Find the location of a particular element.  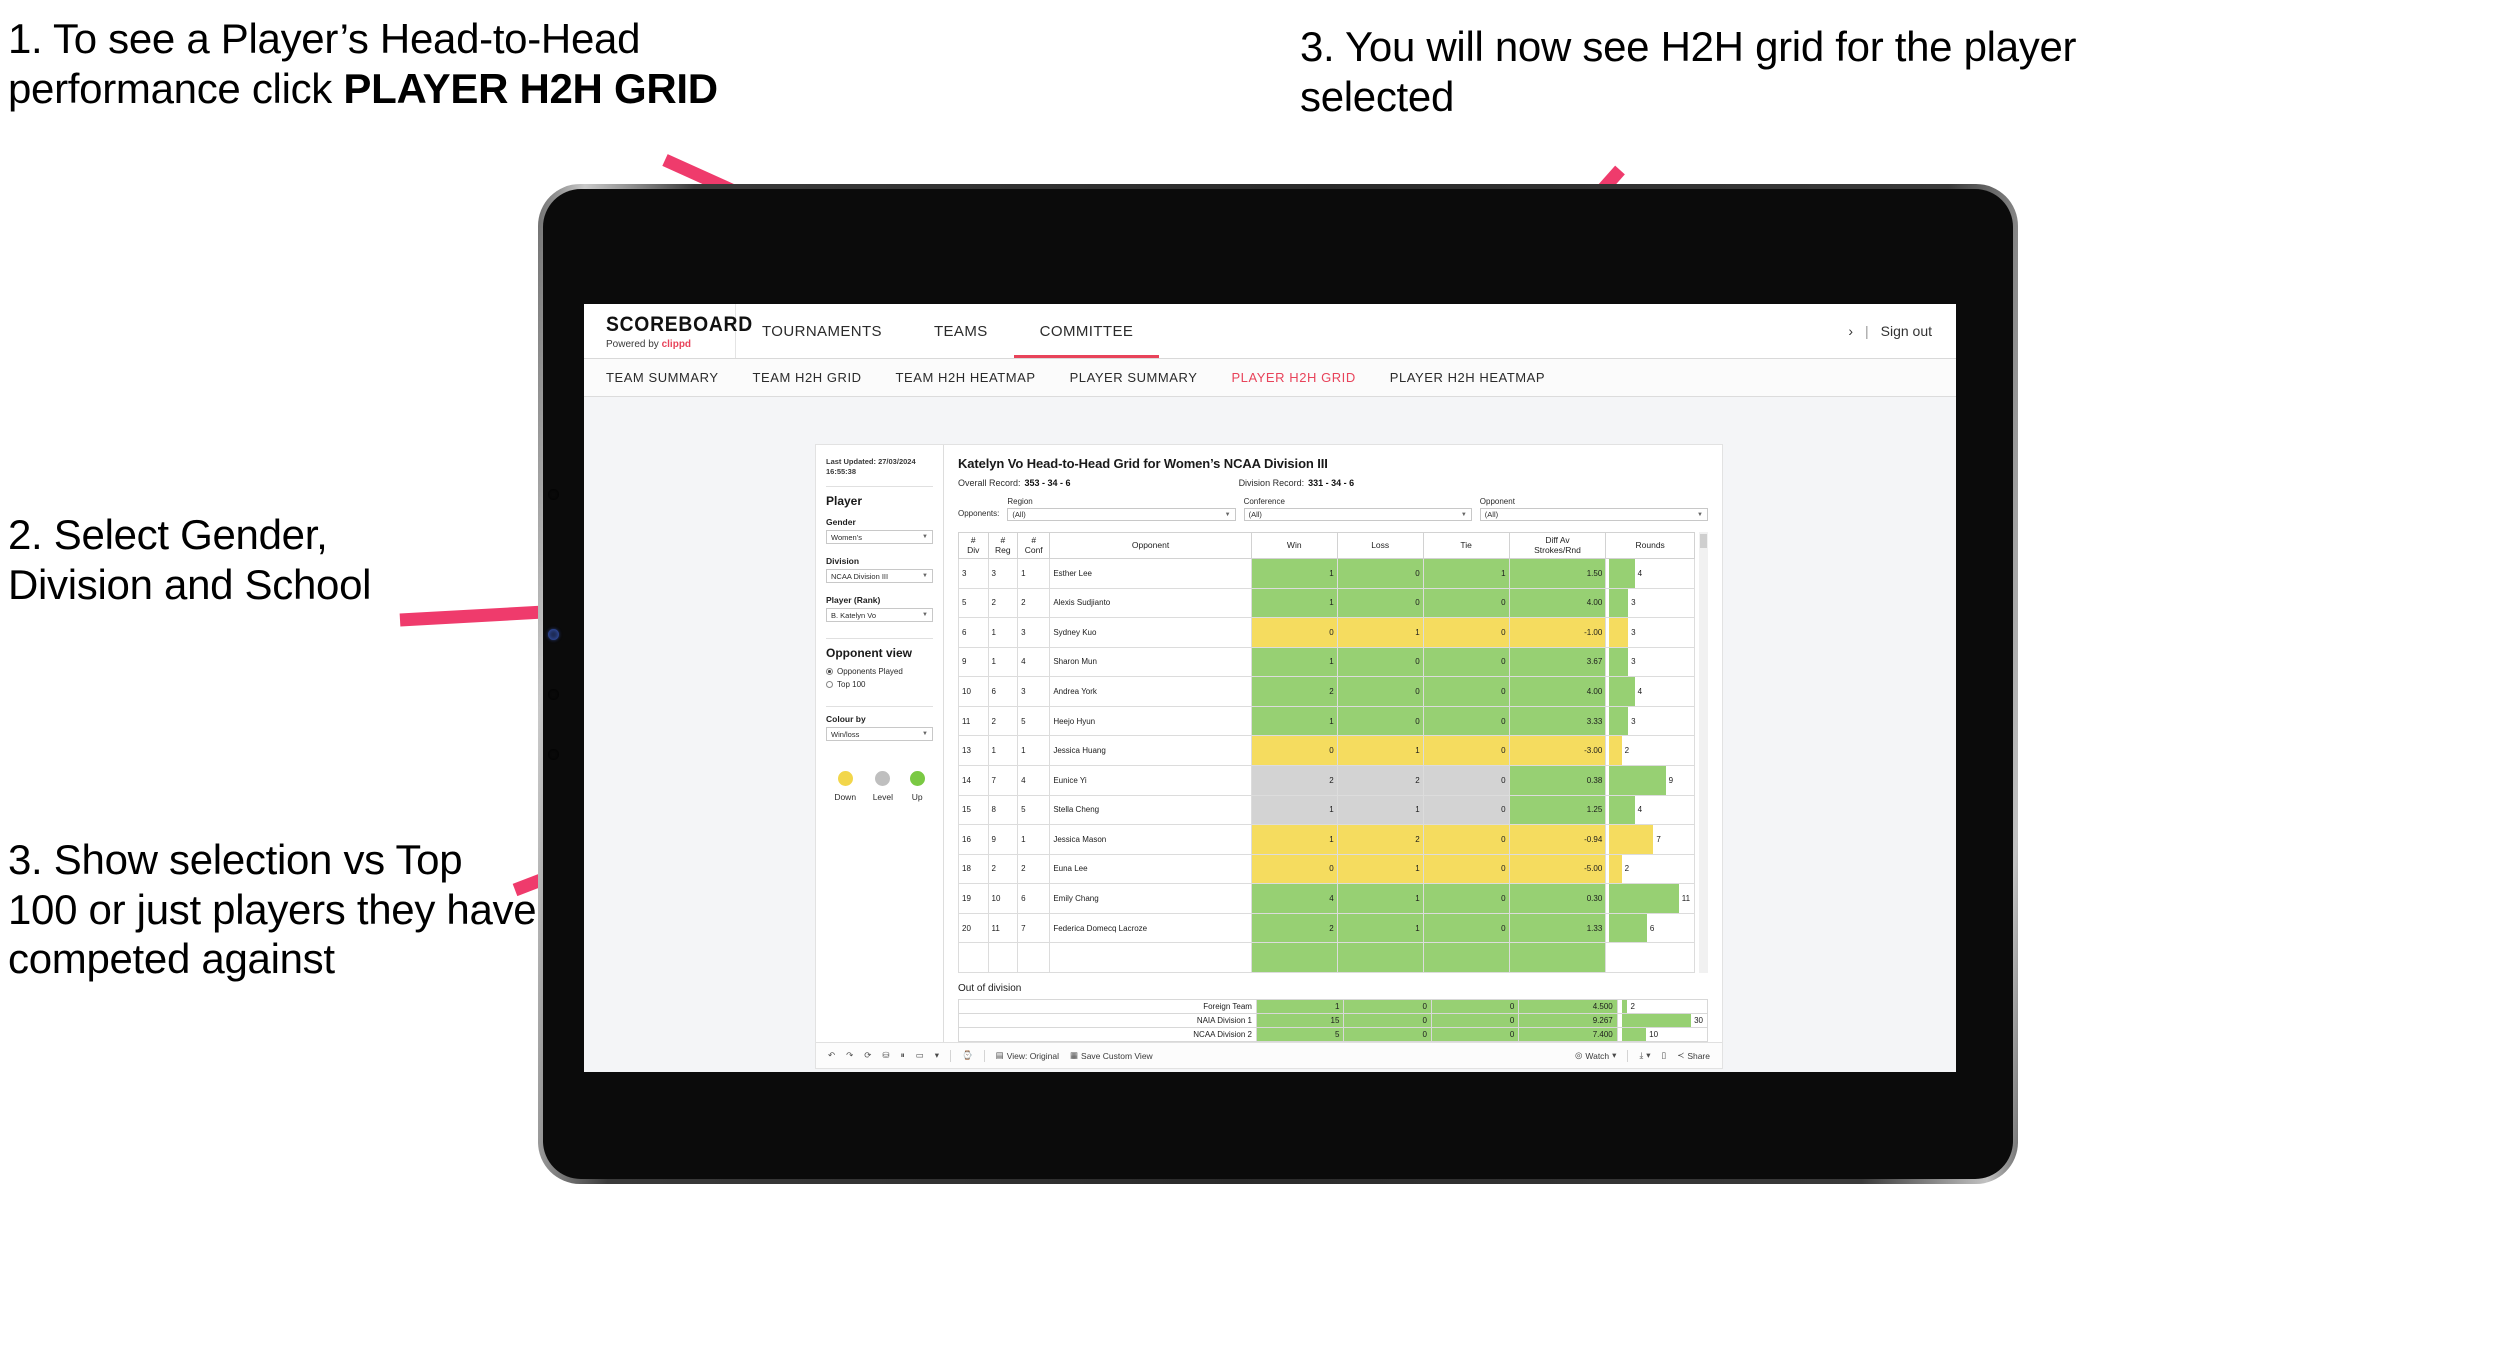

tab-player-h2h-grid: PLAYER H2H GRID is located at coordinates (1293, 377).